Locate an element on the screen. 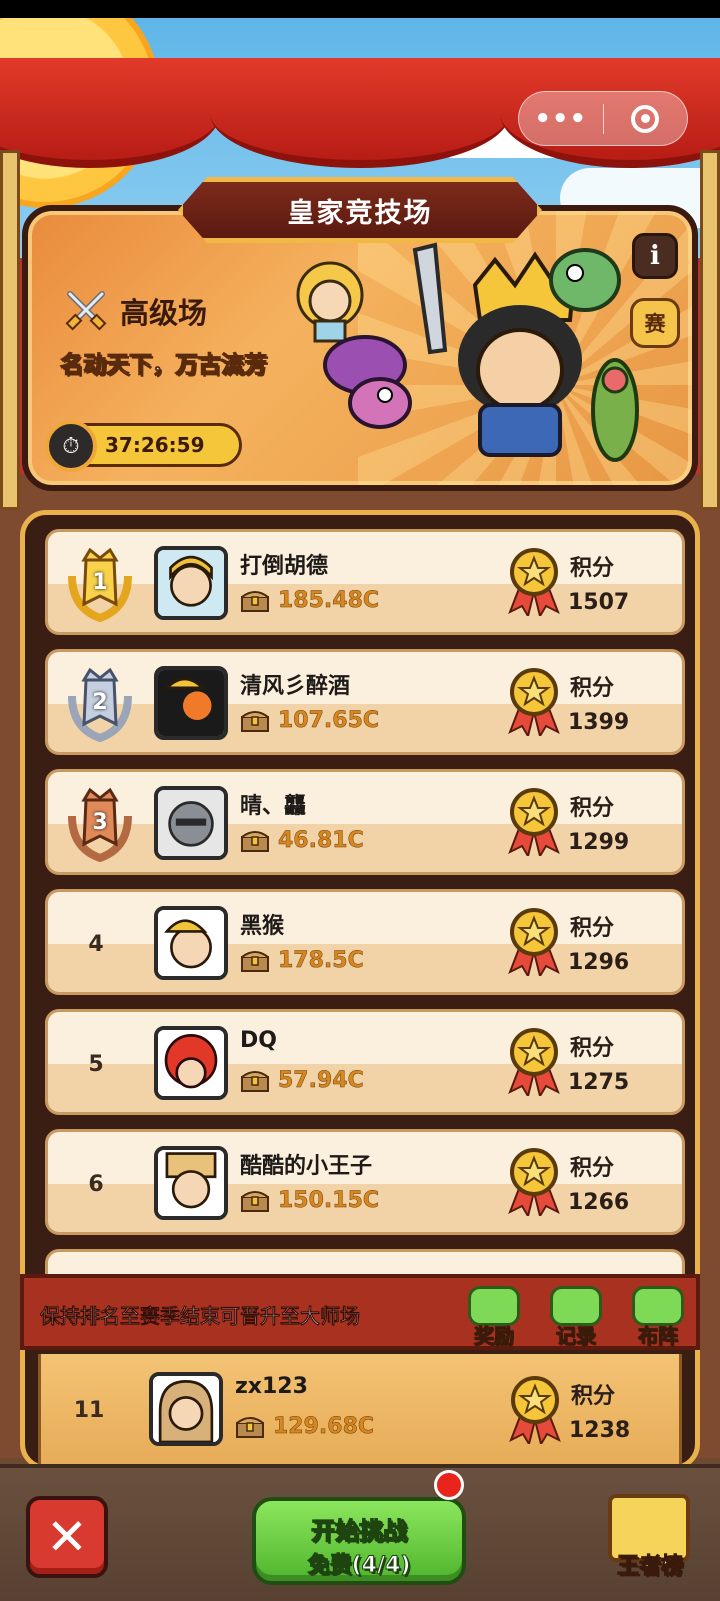  player-power: 178.5C is located at coordinates (302, 960).